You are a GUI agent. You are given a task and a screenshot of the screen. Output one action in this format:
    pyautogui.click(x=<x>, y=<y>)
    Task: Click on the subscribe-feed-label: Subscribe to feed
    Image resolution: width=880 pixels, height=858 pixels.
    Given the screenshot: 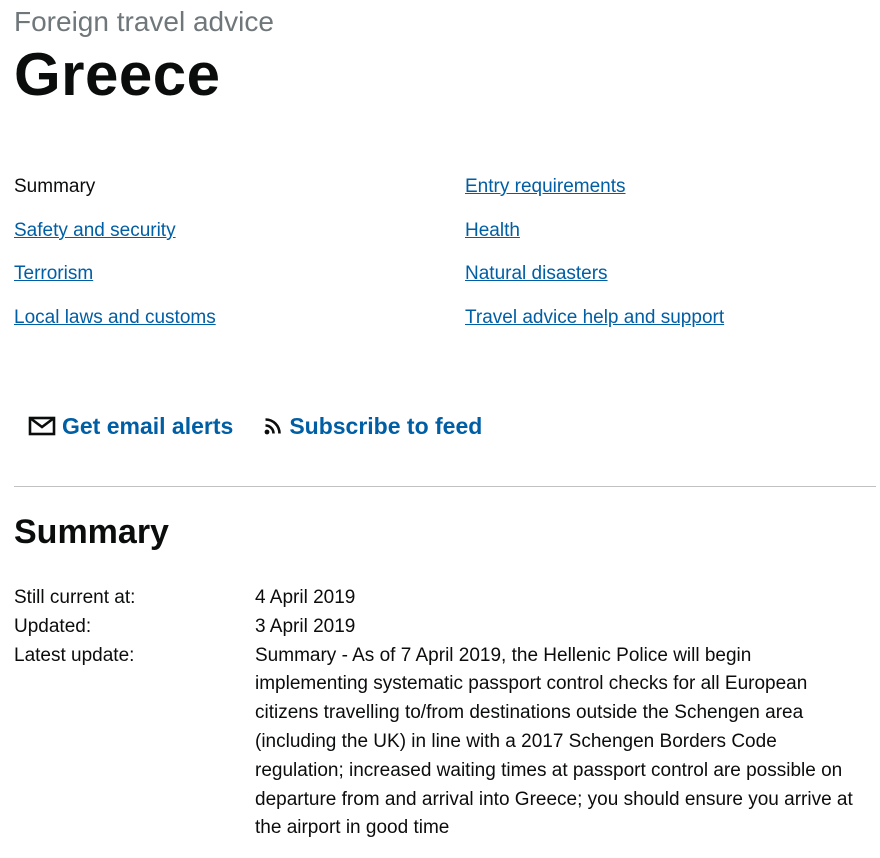 What is the action you would take?
    pyautogui.click(x=386, y=425)
    